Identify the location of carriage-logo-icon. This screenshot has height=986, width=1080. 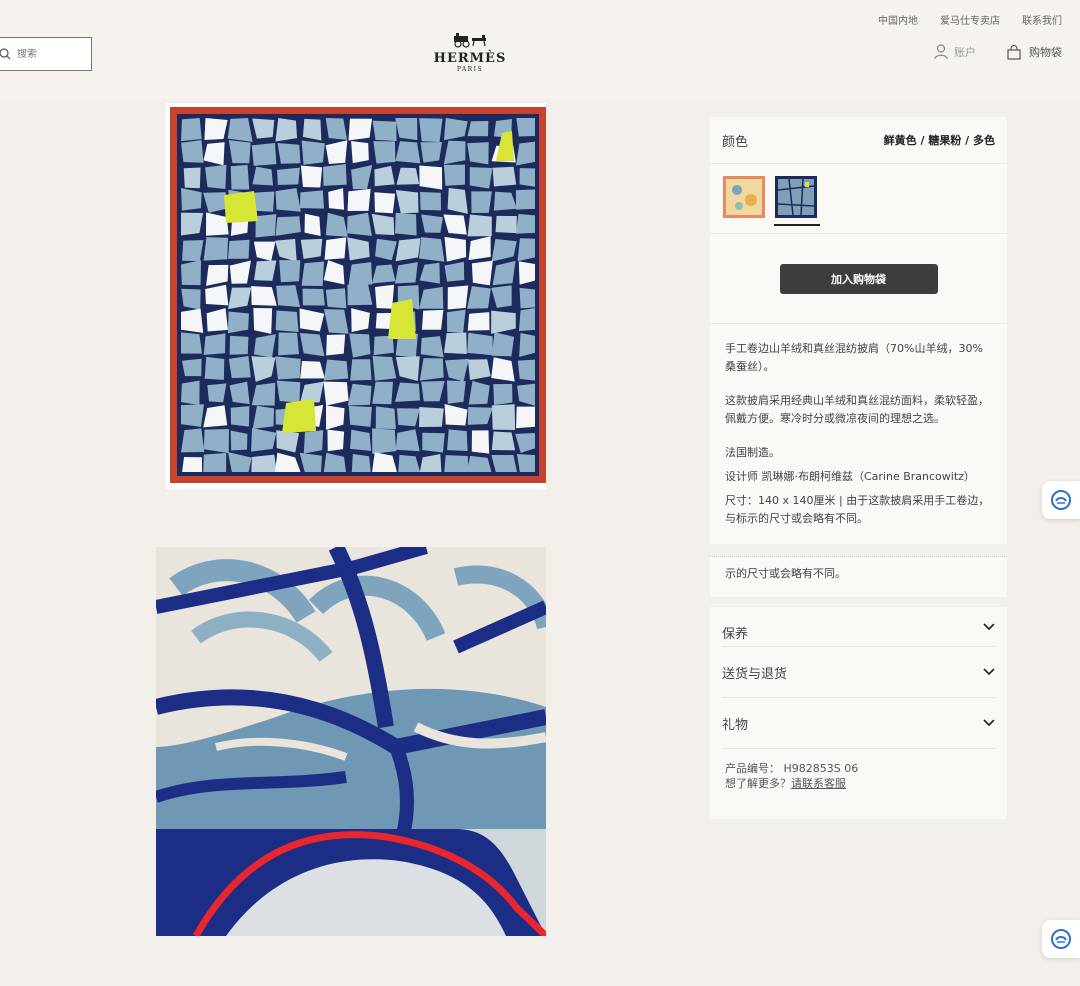
(470, 40).